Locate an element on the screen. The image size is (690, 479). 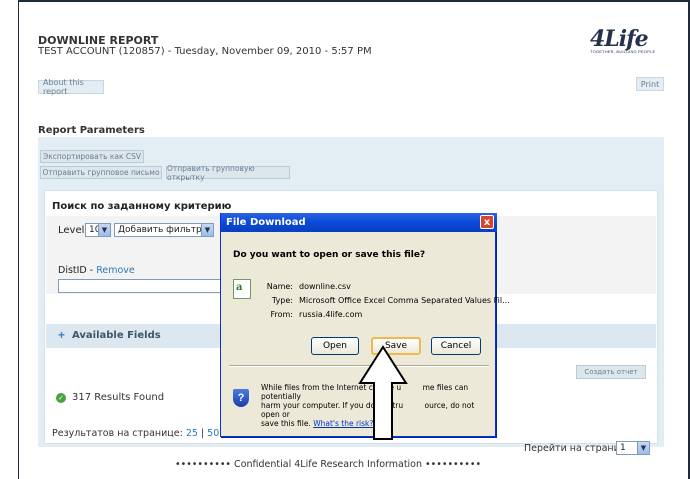
dialog-title: File Download is located at coordinates (266, 222).